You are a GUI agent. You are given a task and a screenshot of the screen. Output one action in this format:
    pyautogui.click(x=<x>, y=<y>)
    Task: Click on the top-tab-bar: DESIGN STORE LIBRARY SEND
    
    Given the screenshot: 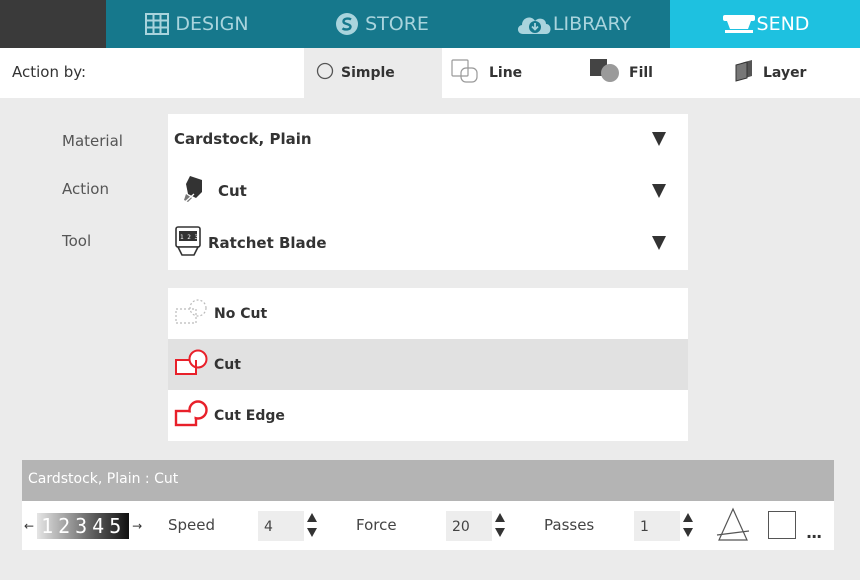 What is the action you would take?
    pyautogui.click(x=430, y=24)
    